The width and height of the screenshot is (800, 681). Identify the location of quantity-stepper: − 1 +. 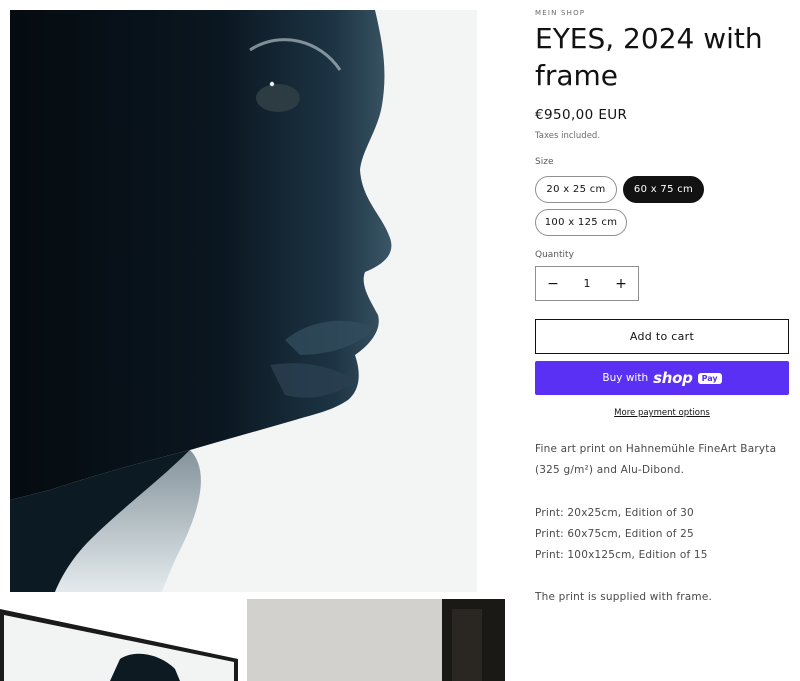
(587, 283).